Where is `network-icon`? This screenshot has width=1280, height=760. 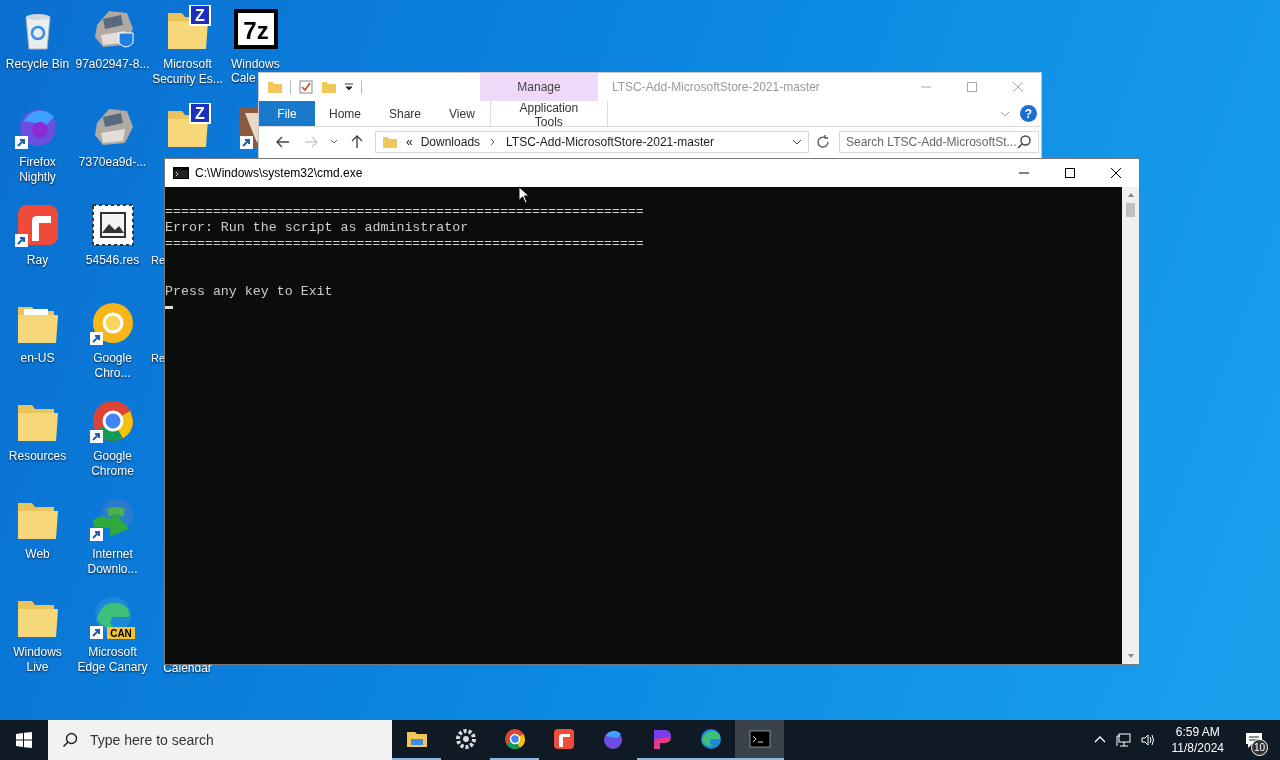
network-icon is located at coordinates (1123, 740).